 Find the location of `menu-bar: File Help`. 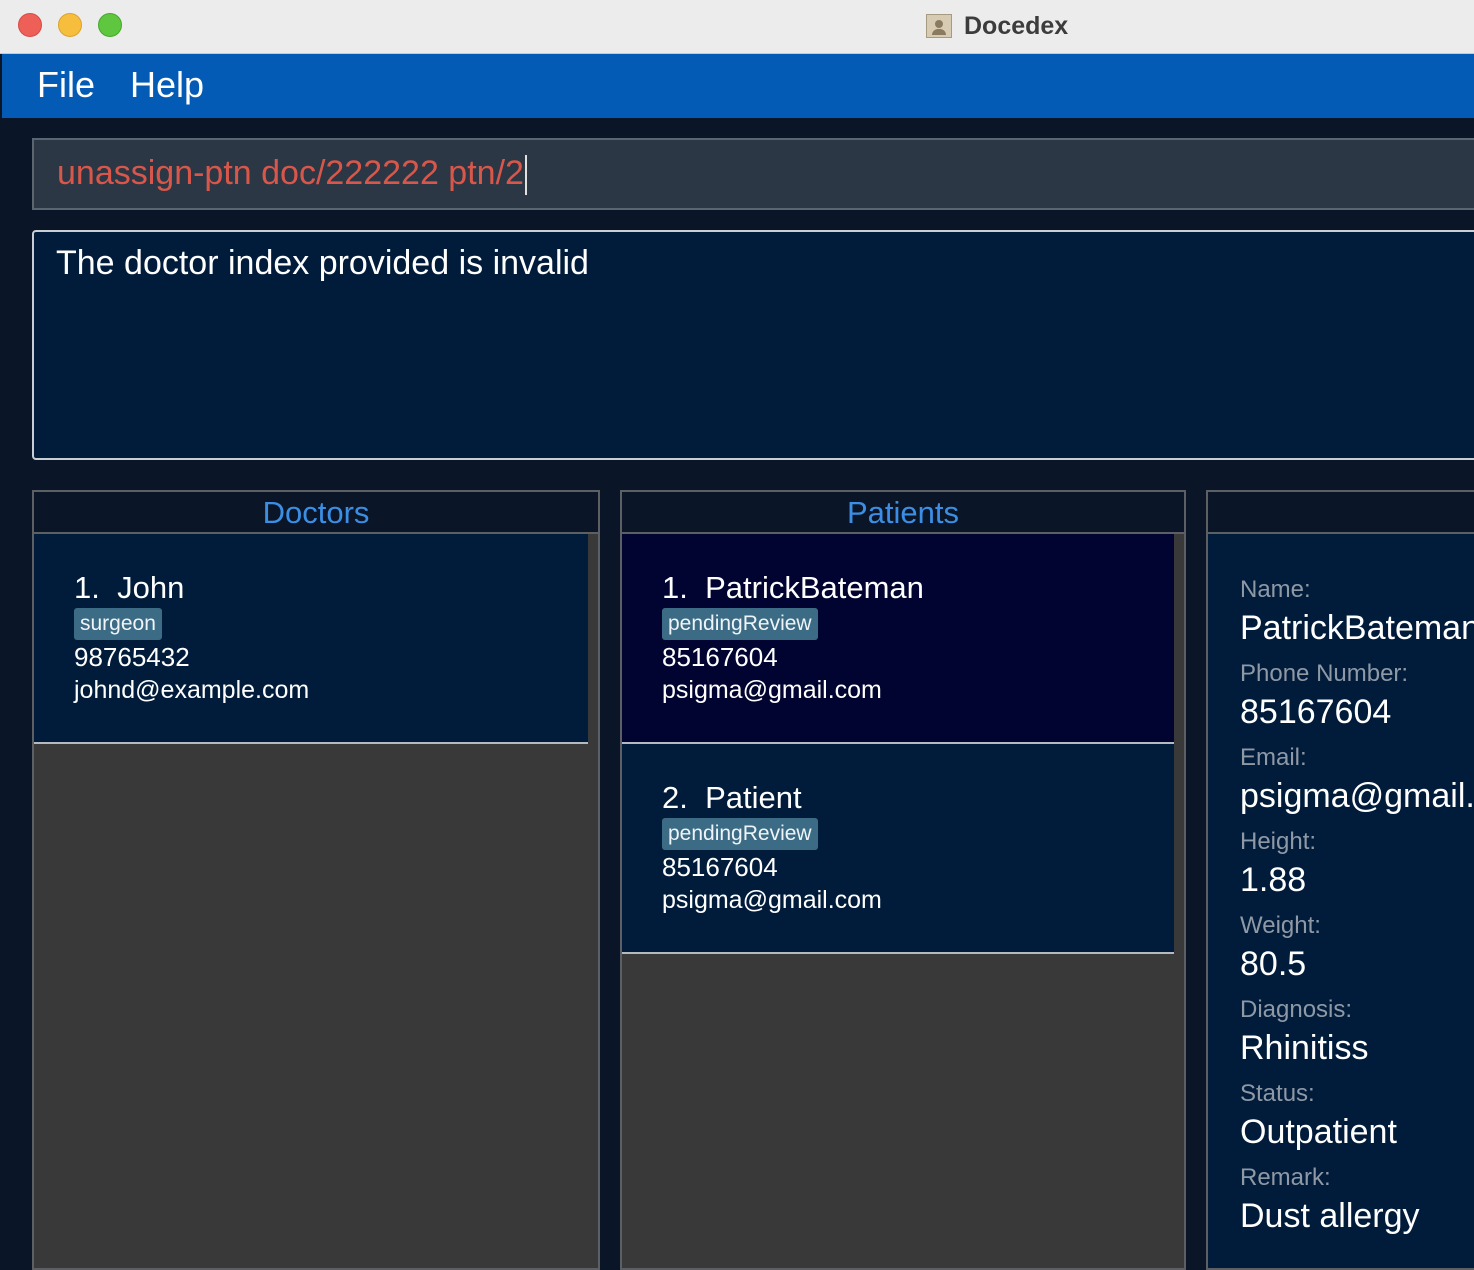

menu-bar: File Help is located at coordinates (738, 86).